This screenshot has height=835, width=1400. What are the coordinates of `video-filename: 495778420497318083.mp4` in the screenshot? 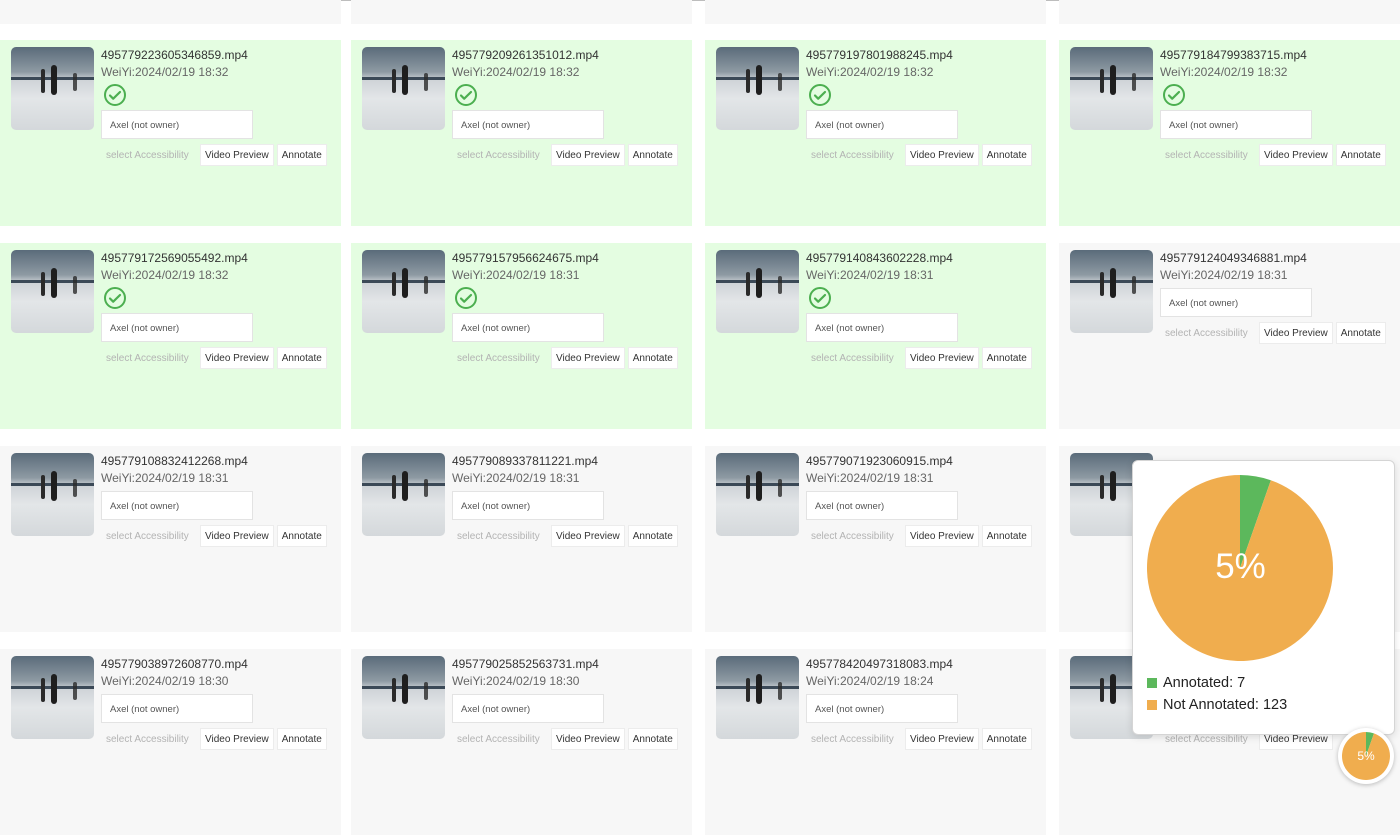 It's located at (879, 664).